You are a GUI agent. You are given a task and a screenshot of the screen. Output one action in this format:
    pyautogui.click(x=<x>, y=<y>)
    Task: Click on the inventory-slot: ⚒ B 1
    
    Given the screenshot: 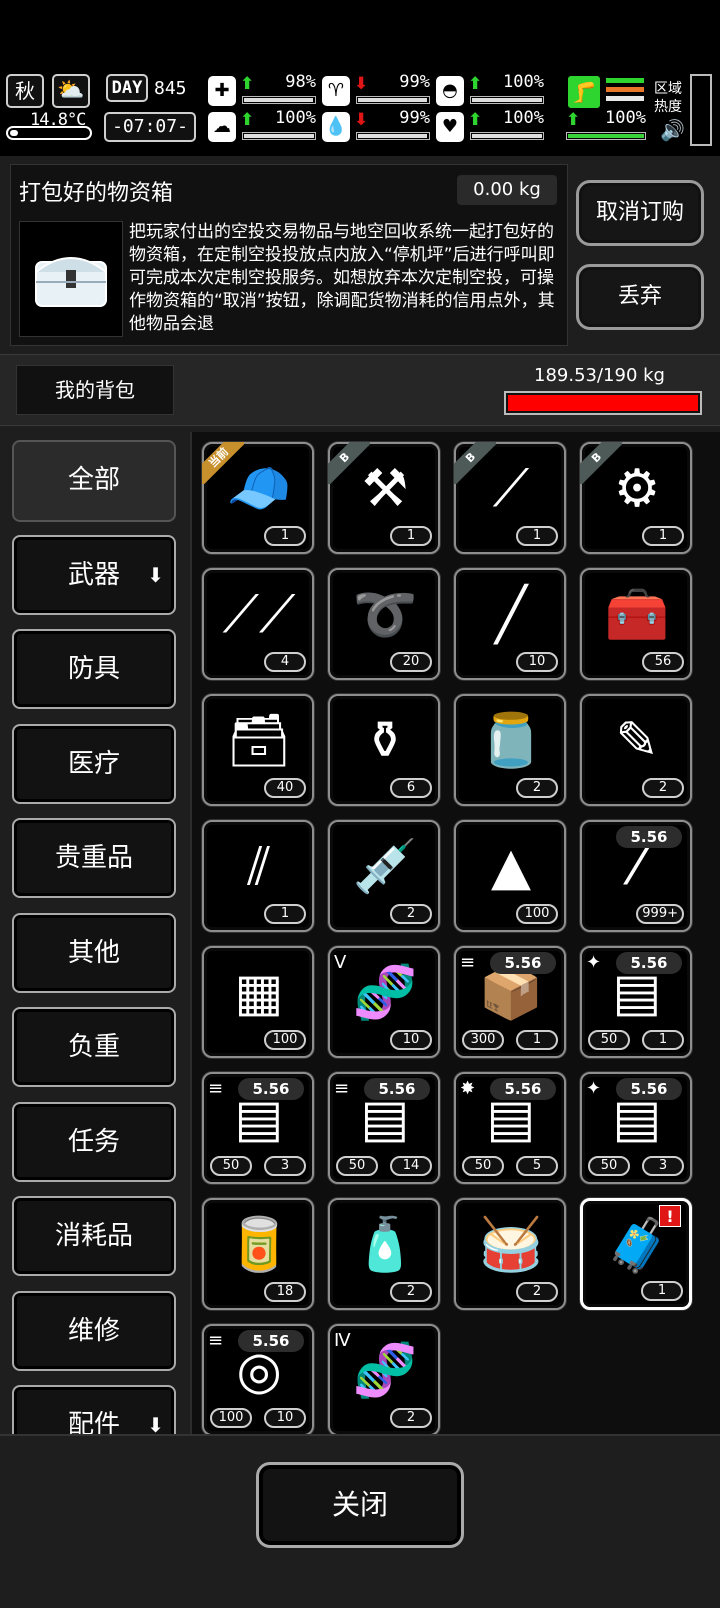 What is the action you would take?
    pyautogui.click(x=384, y=498)
    